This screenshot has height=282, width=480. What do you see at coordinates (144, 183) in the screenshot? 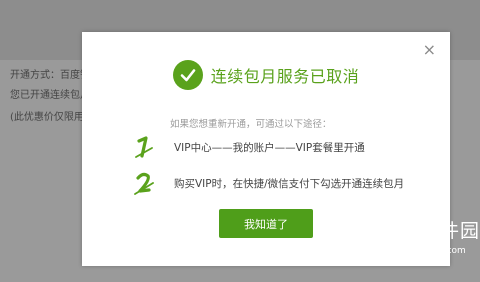
I see `step-number-2-icon` at bounding box center [144, 183].